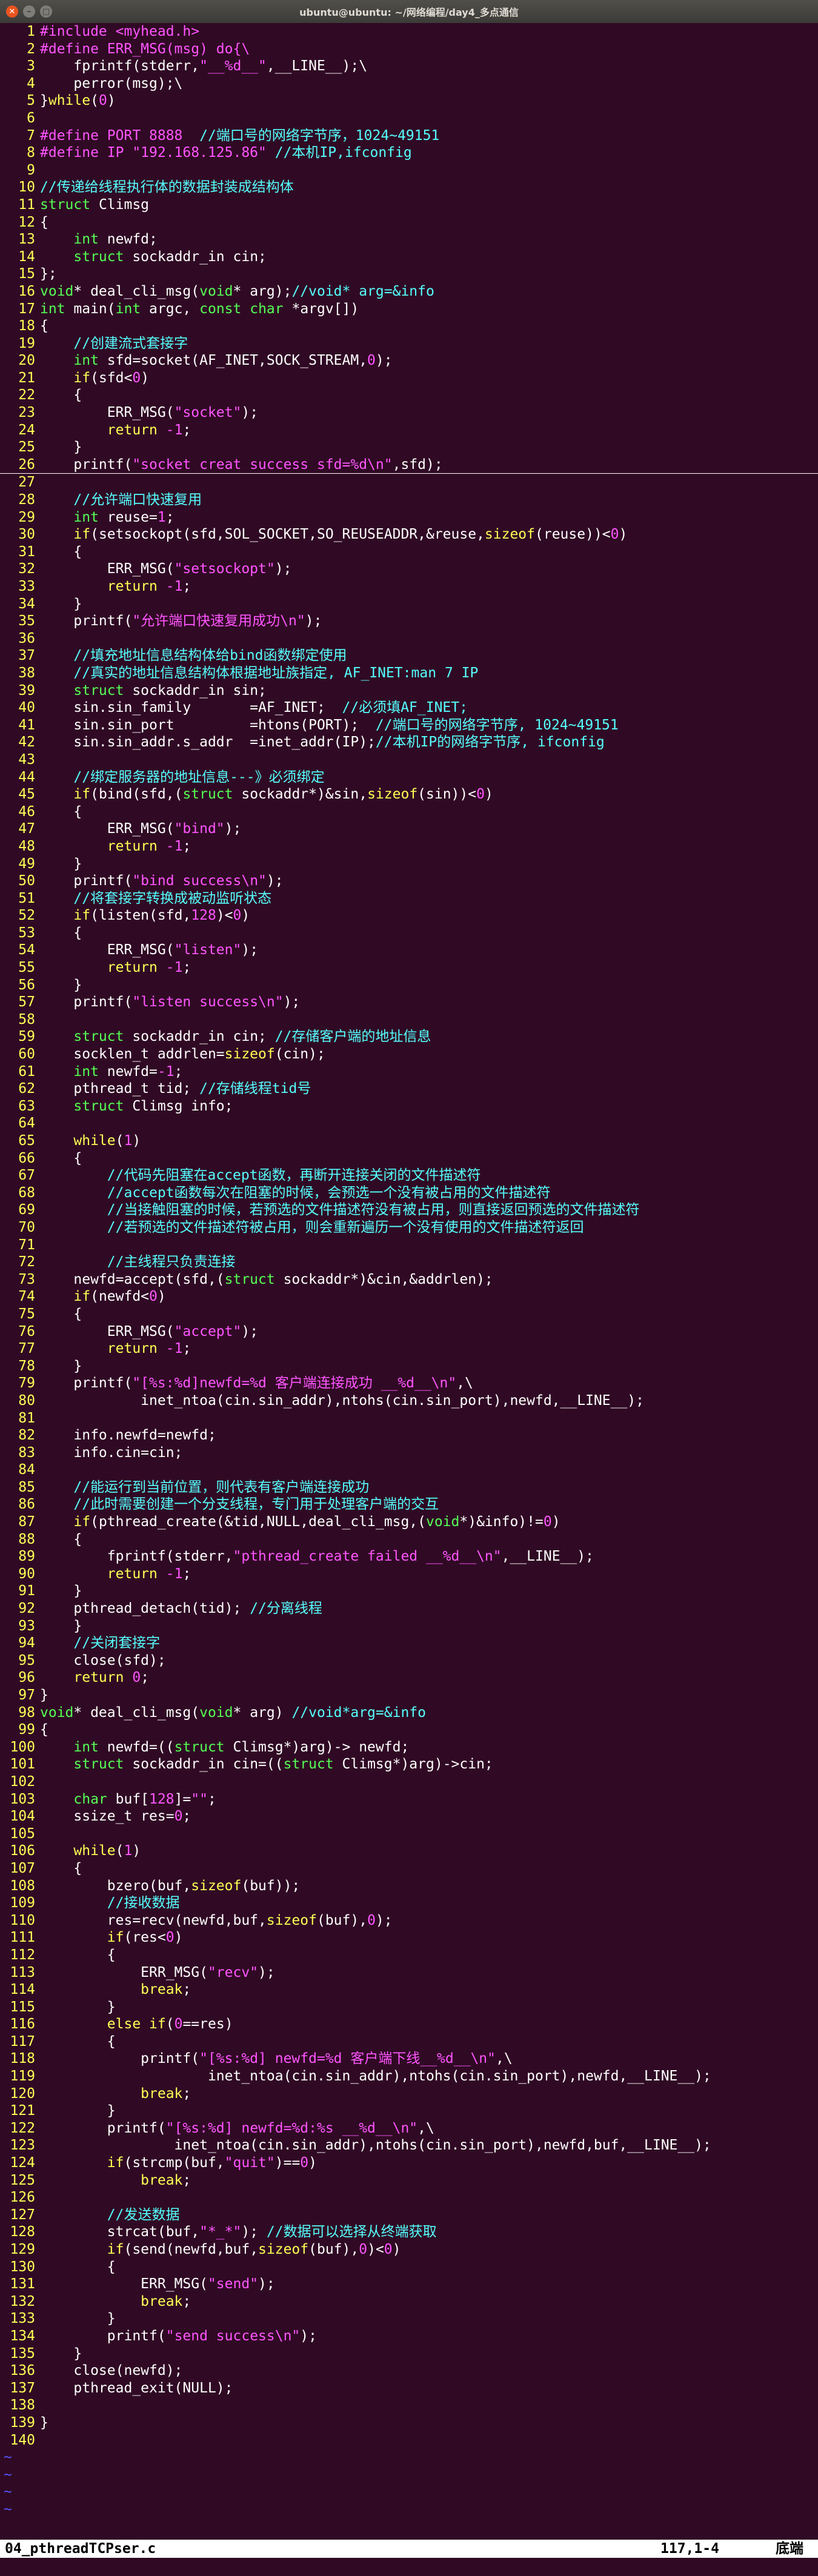 This screenshot has width=818, height=2576. I want to click on code-line: 83 info.cin=cin;, so click(409, 1453).